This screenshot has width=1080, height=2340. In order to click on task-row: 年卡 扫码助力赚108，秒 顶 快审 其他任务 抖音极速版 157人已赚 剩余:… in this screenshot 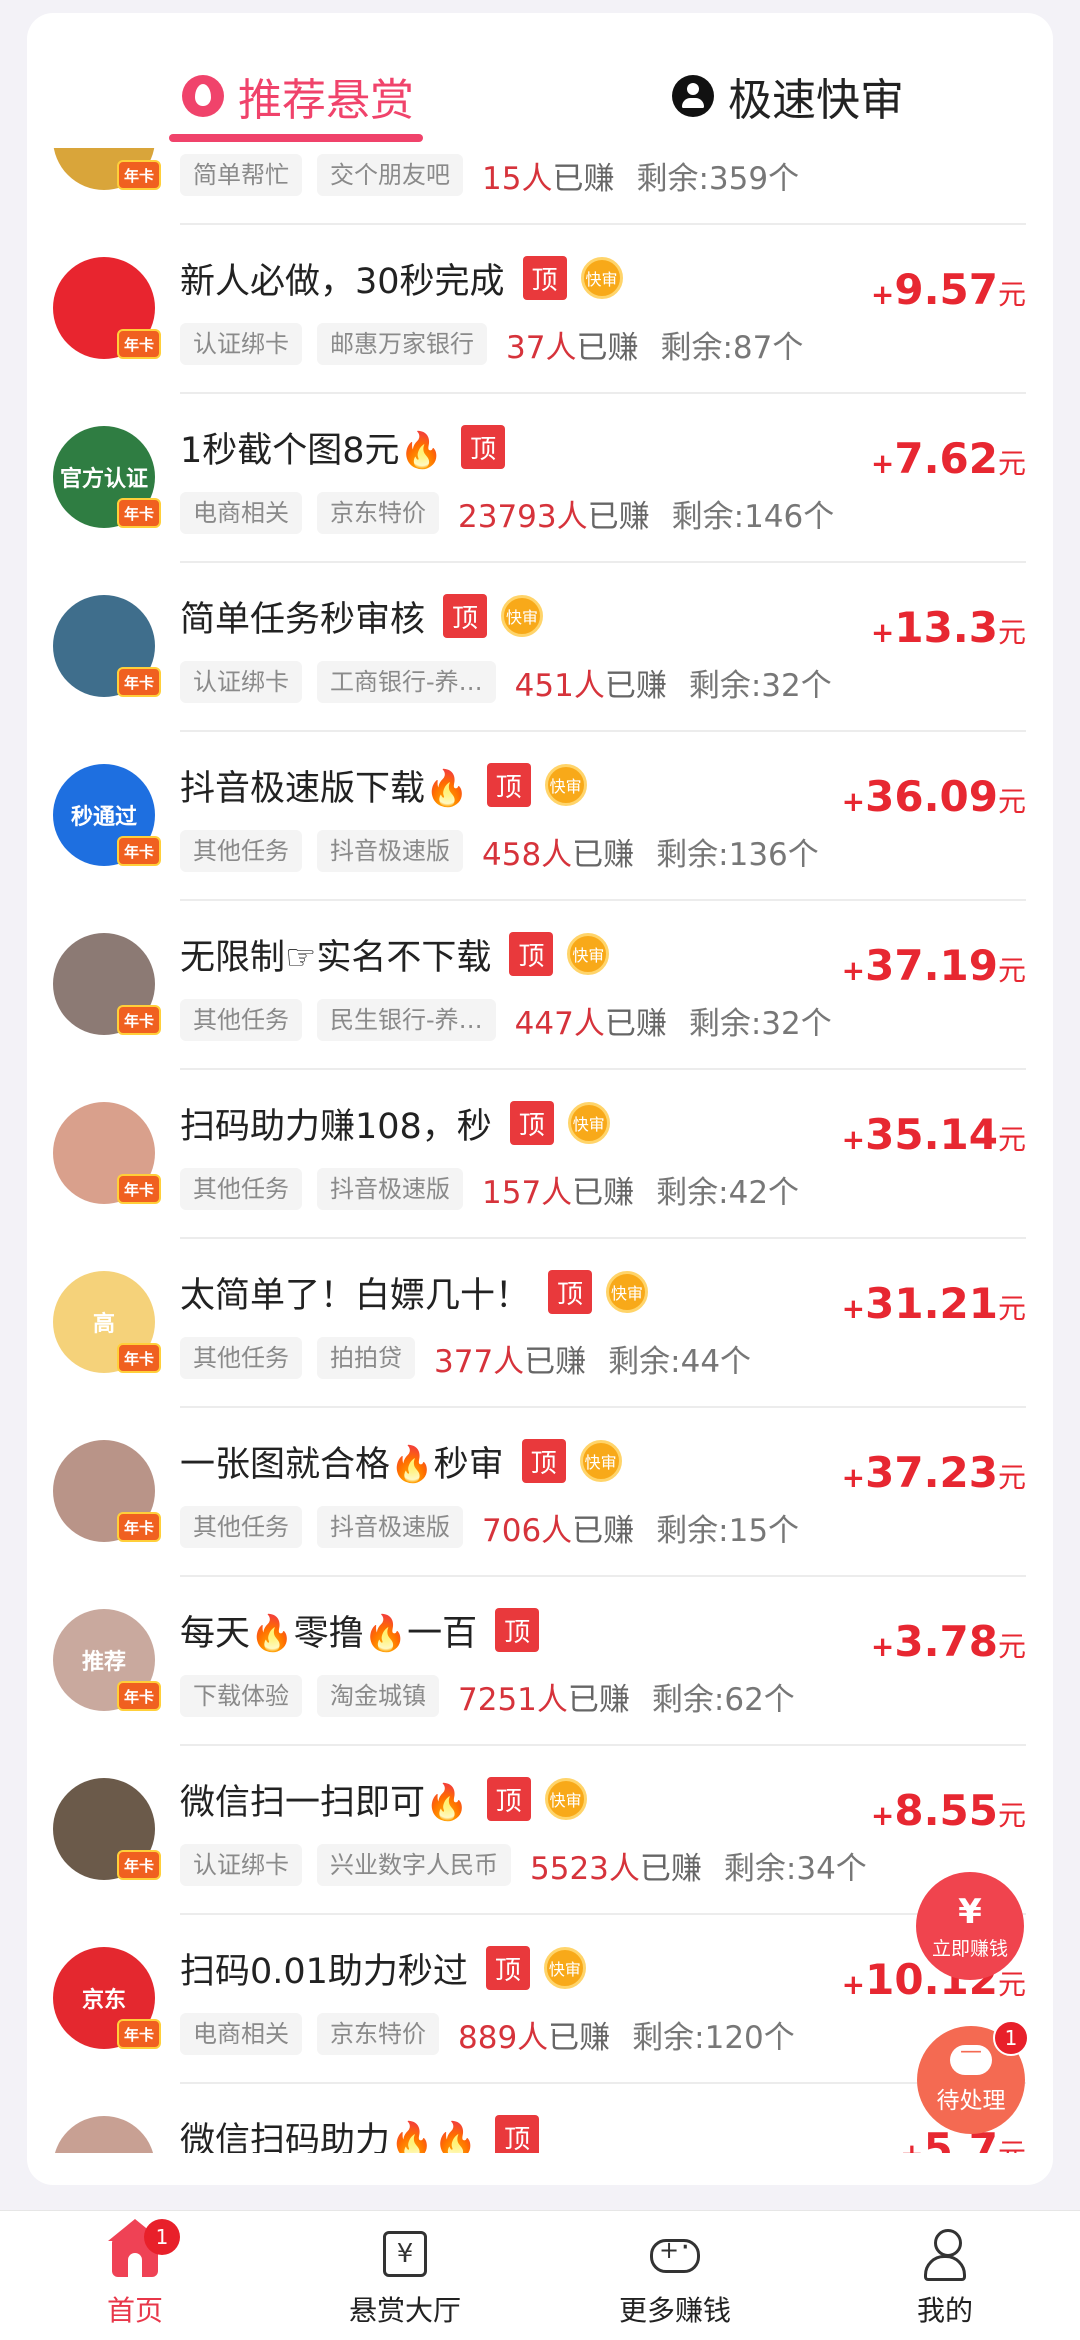, I will do `click(540, 1154)`.